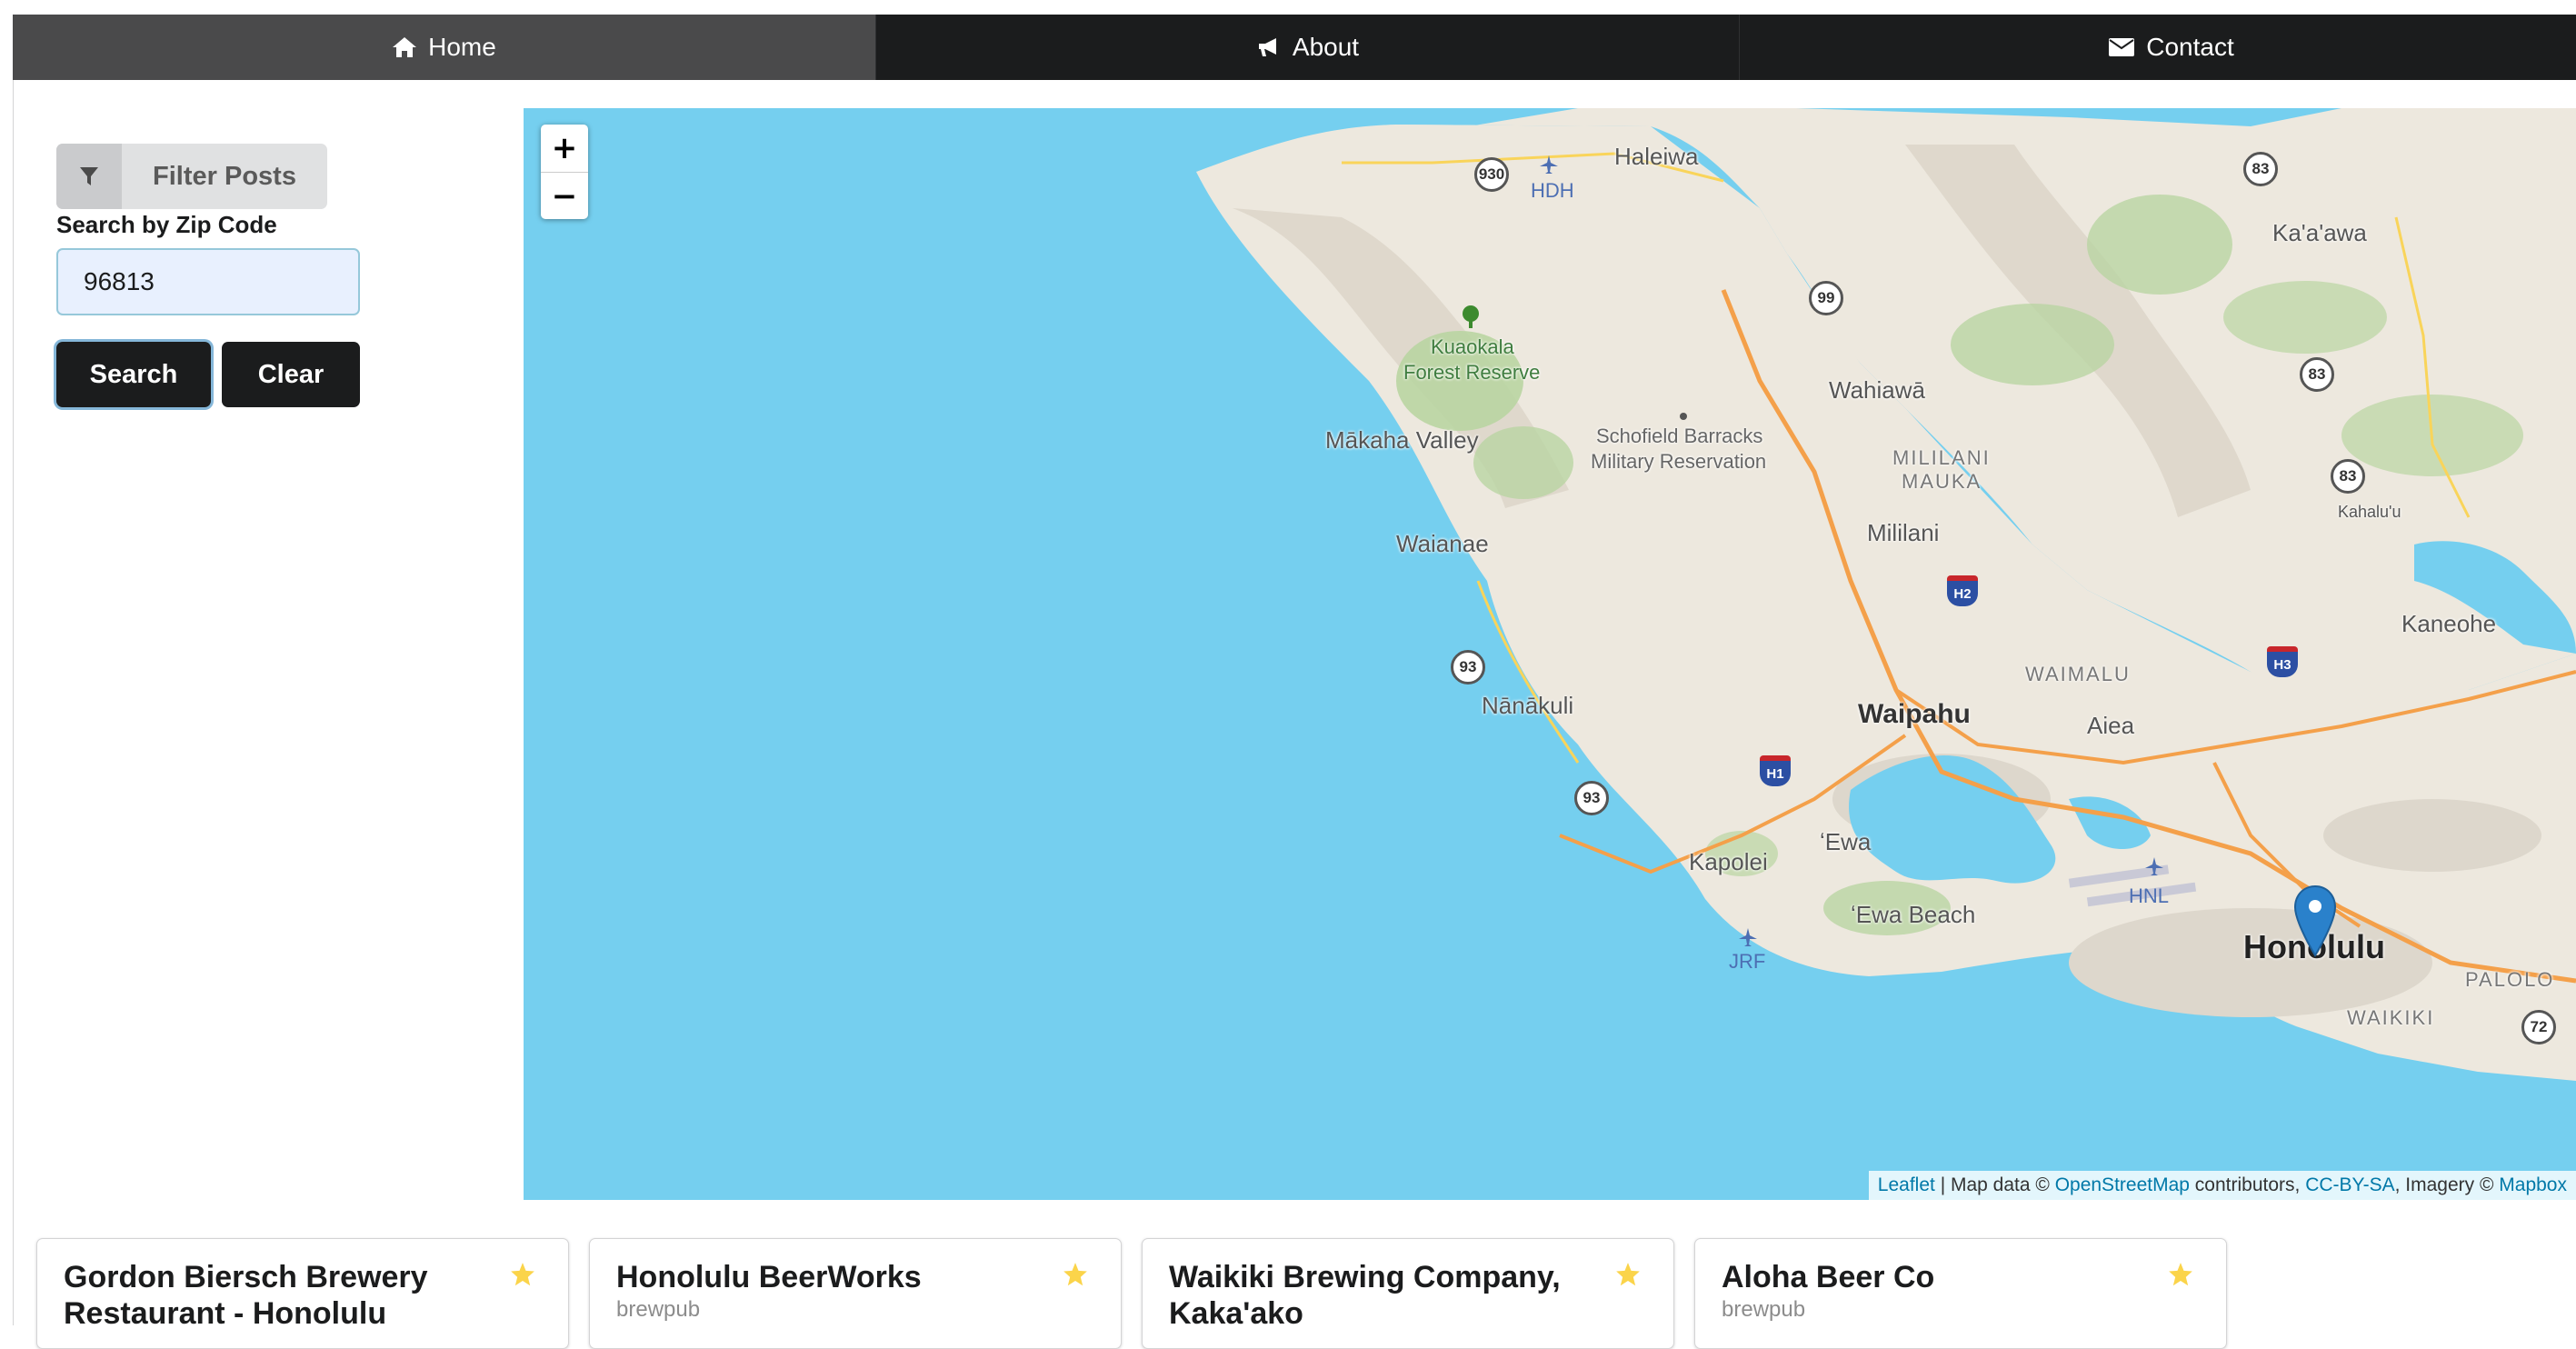  What do you see at coordinates (462, 47) in the screenshot?
I see `nav-home-label: Home` at bounding box center [462, 47].